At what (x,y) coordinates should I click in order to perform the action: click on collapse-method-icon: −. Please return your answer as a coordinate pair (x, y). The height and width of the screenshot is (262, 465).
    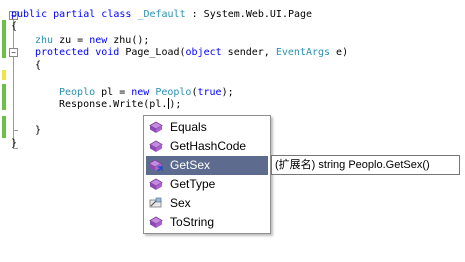
    Looking at the image, I should click on (13, 52).